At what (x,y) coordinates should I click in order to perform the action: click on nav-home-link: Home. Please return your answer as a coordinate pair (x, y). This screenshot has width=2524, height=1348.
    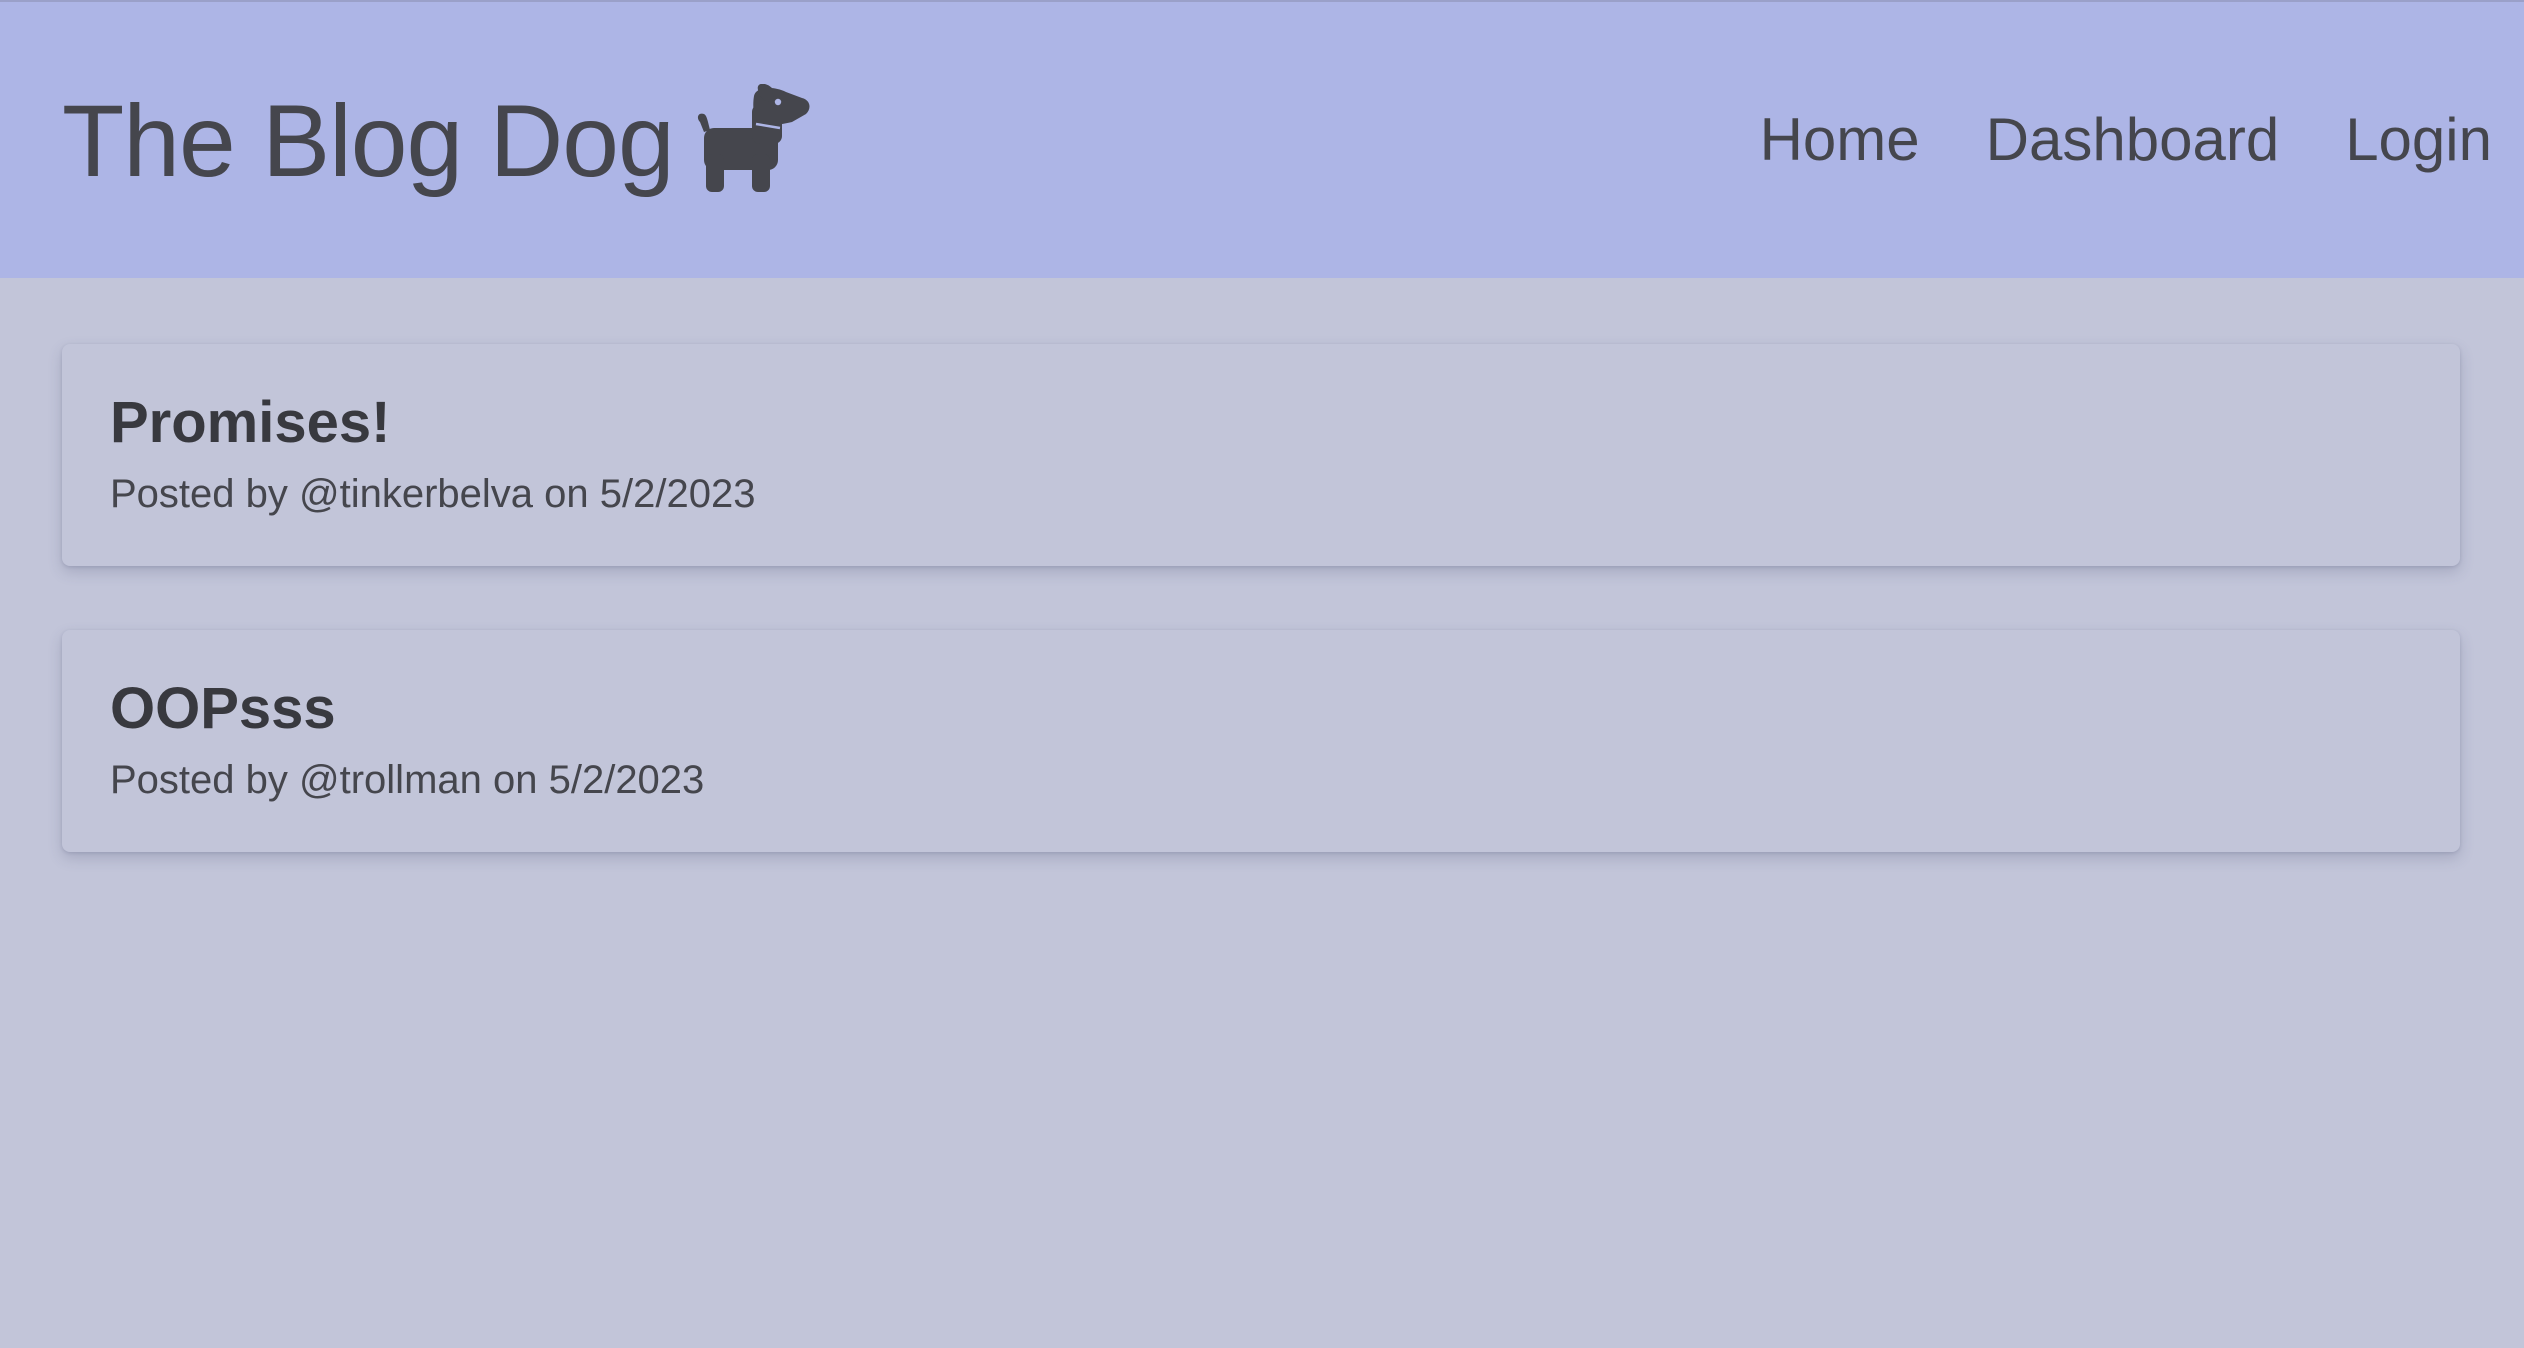
    Looking at the image, I should click on (1840, 140).